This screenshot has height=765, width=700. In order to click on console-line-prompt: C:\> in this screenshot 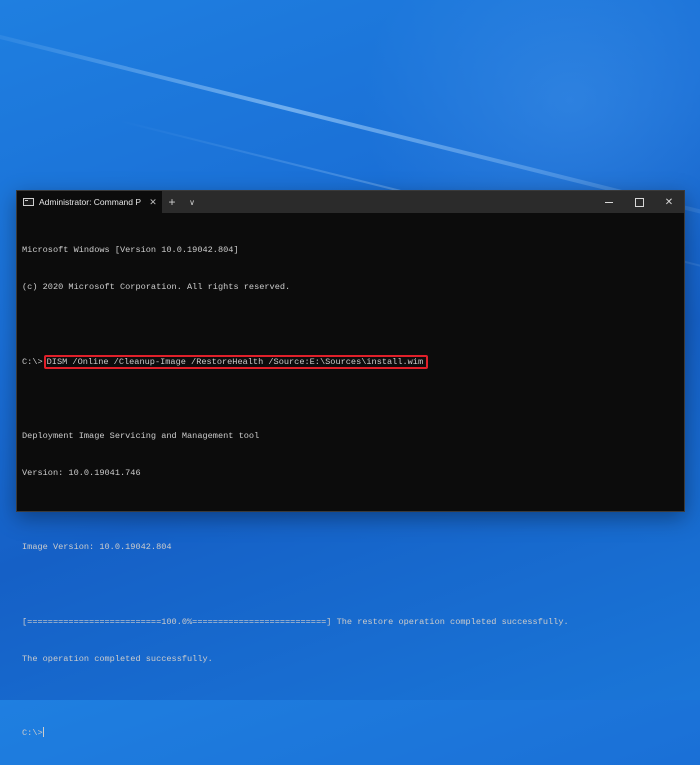, I will do `click(353, 733)`.